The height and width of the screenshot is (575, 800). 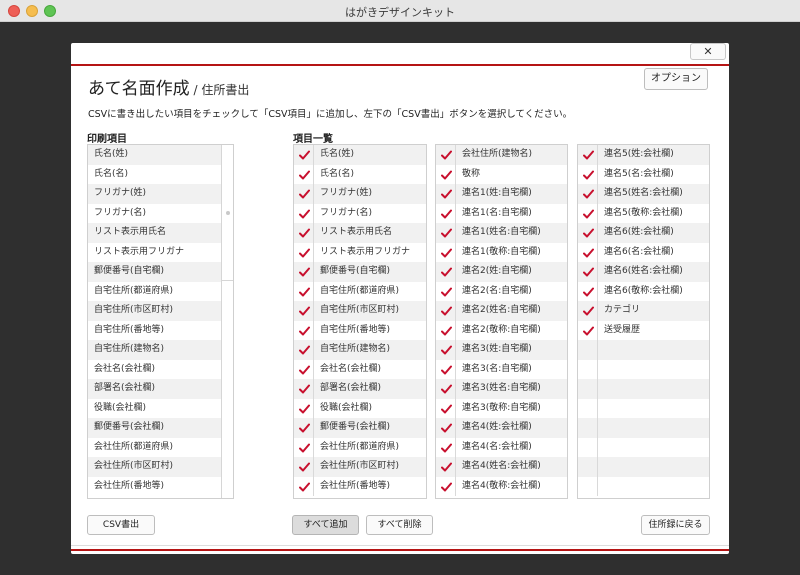 What do you see at coordinates (325, 525) in the screenshot?
I see `add-all-button: すべて追加` at bounding box center [325, 525].